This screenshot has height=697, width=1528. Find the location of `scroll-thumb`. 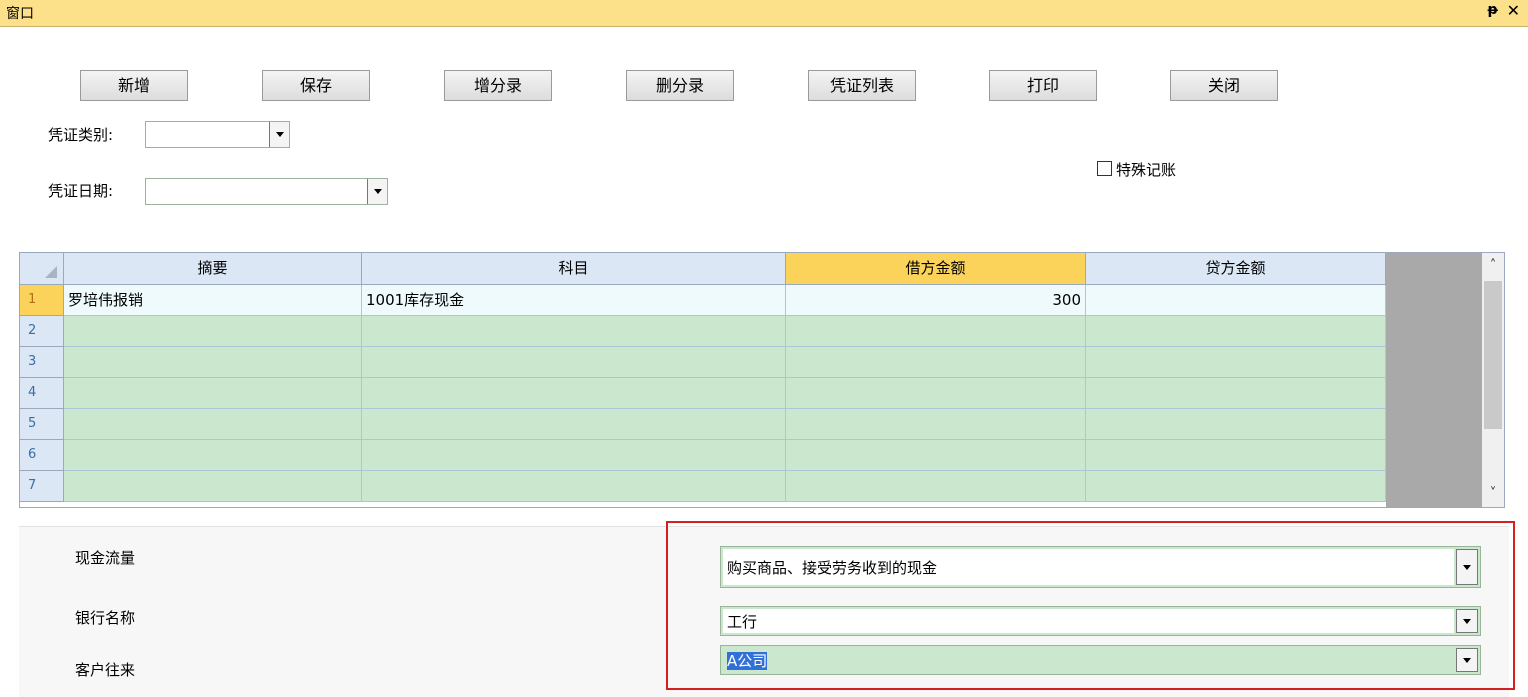

scroll-thumb is located at coordinates (1493, 355).